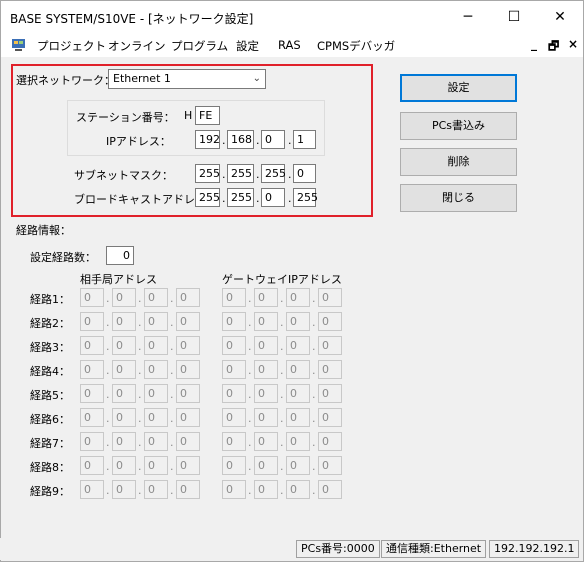 The image size is (584, 562). I want to click on mdi-restore-button: 🗗, so click(553, 47).